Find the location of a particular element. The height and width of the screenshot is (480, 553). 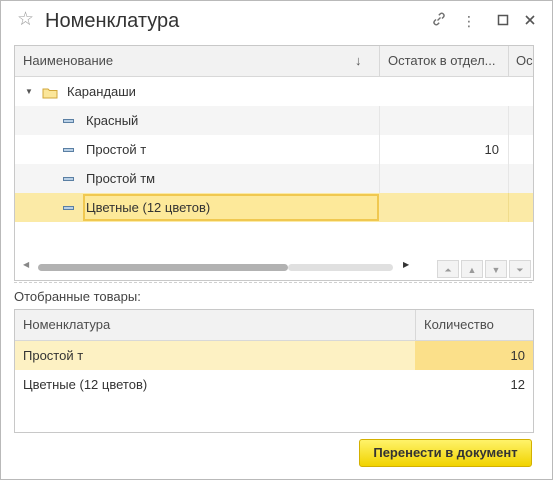

scroll-left-icon: ◀ is located at coordinates (26, 264).